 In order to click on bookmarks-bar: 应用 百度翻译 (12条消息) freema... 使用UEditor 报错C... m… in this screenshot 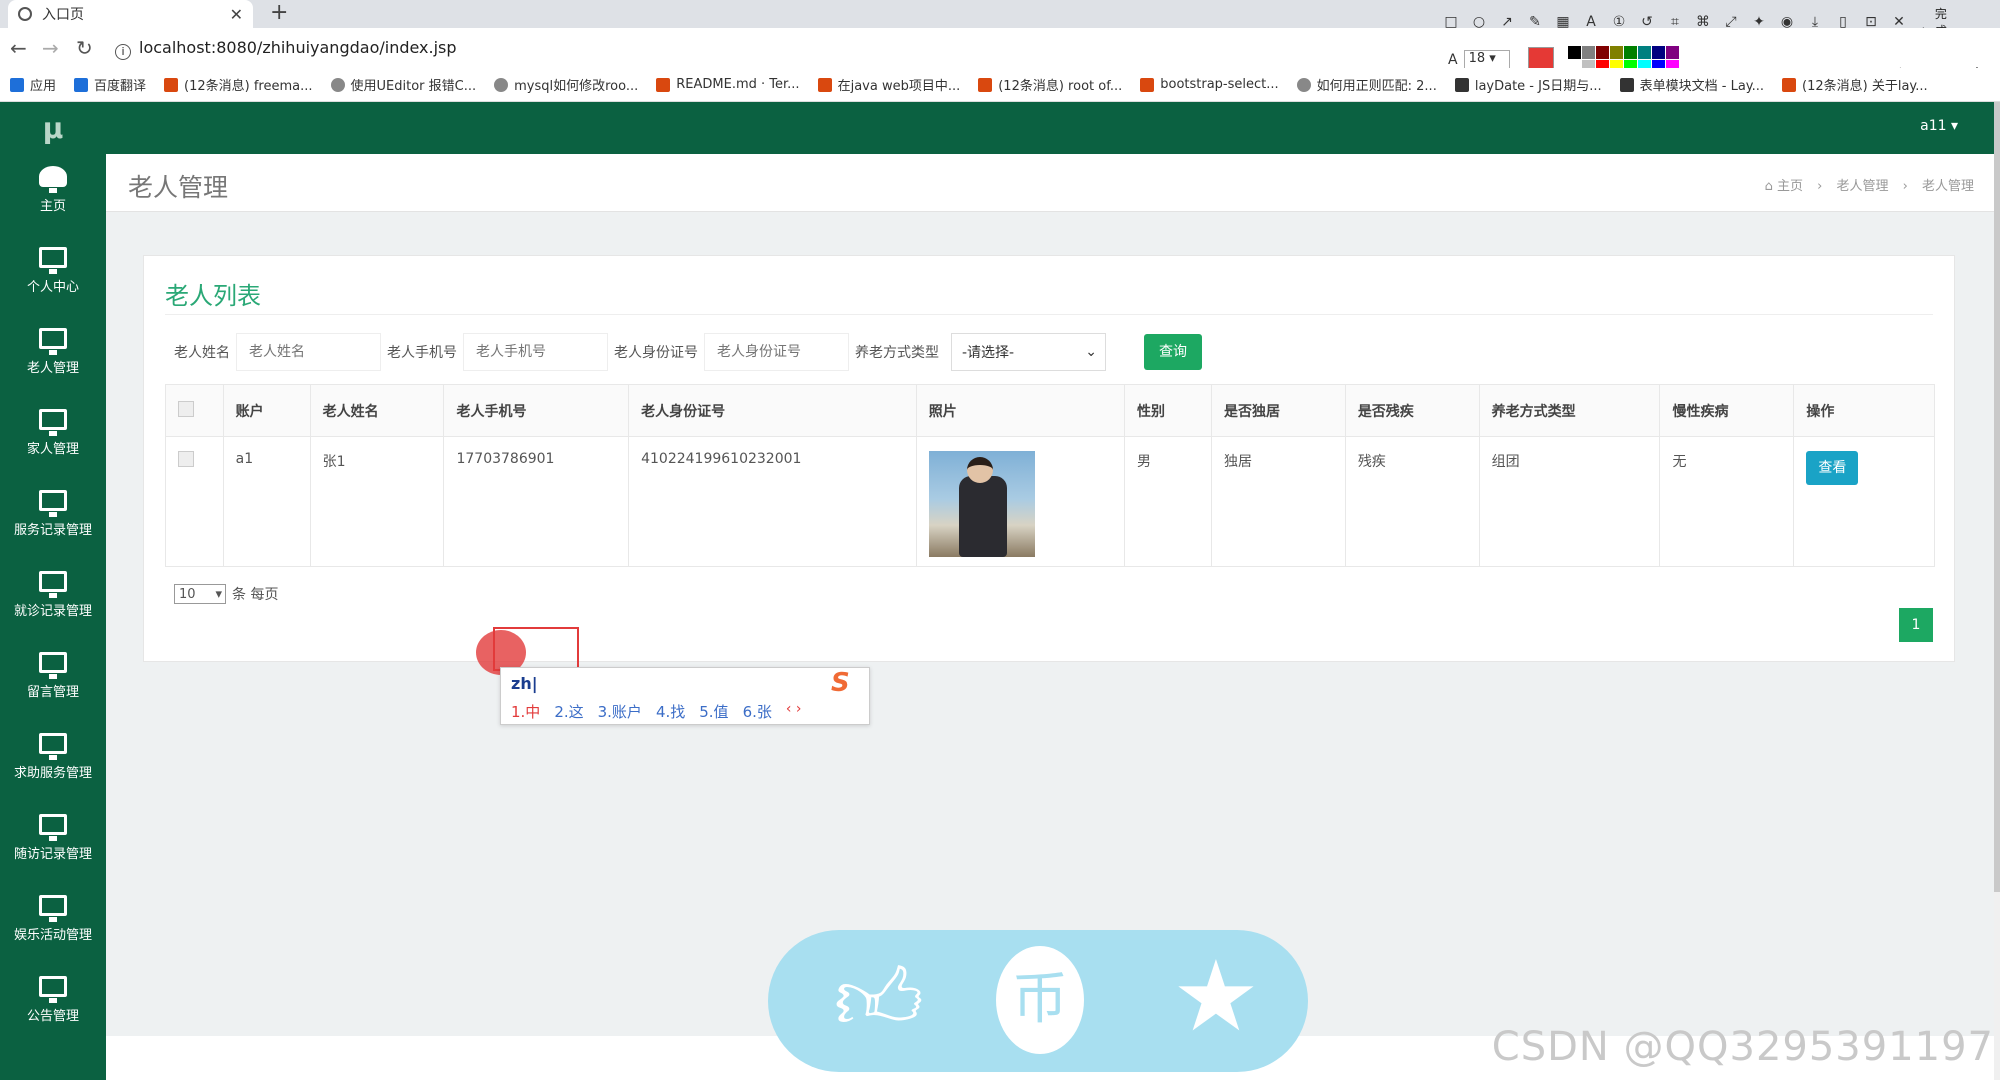, I will do `click(1000, 85)`.